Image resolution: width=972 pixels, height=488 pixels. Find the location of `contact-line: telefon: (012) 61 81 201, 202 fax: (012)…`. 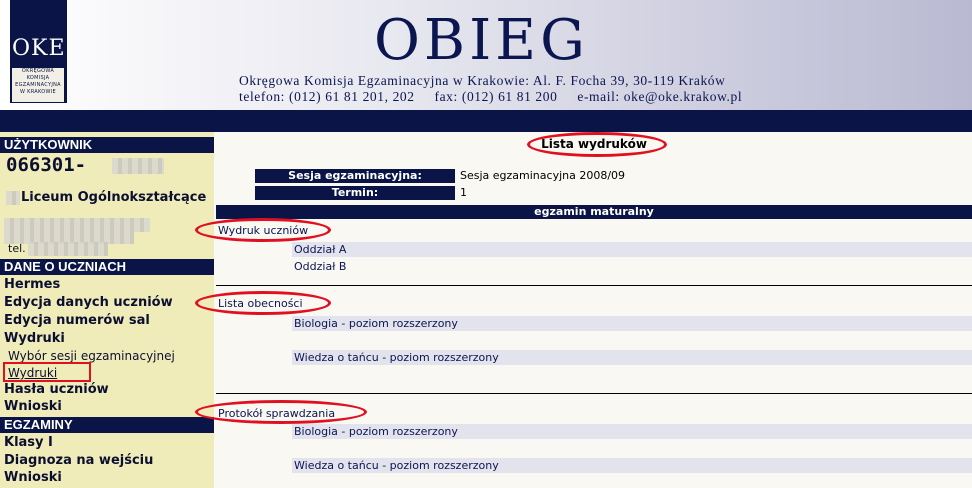

contact-line: telefon: (012) 61 81 201, 202 fax: (012)… is located at coordinates (491, 96).